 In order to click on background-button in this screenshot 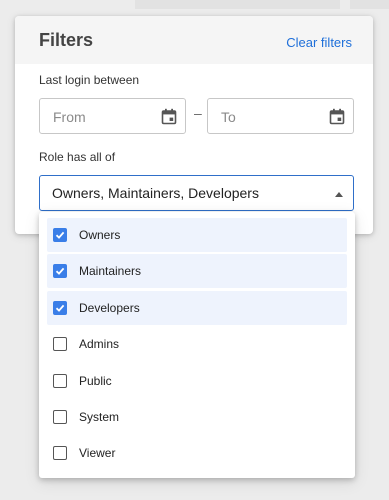, I will do `click(369, 4)`.